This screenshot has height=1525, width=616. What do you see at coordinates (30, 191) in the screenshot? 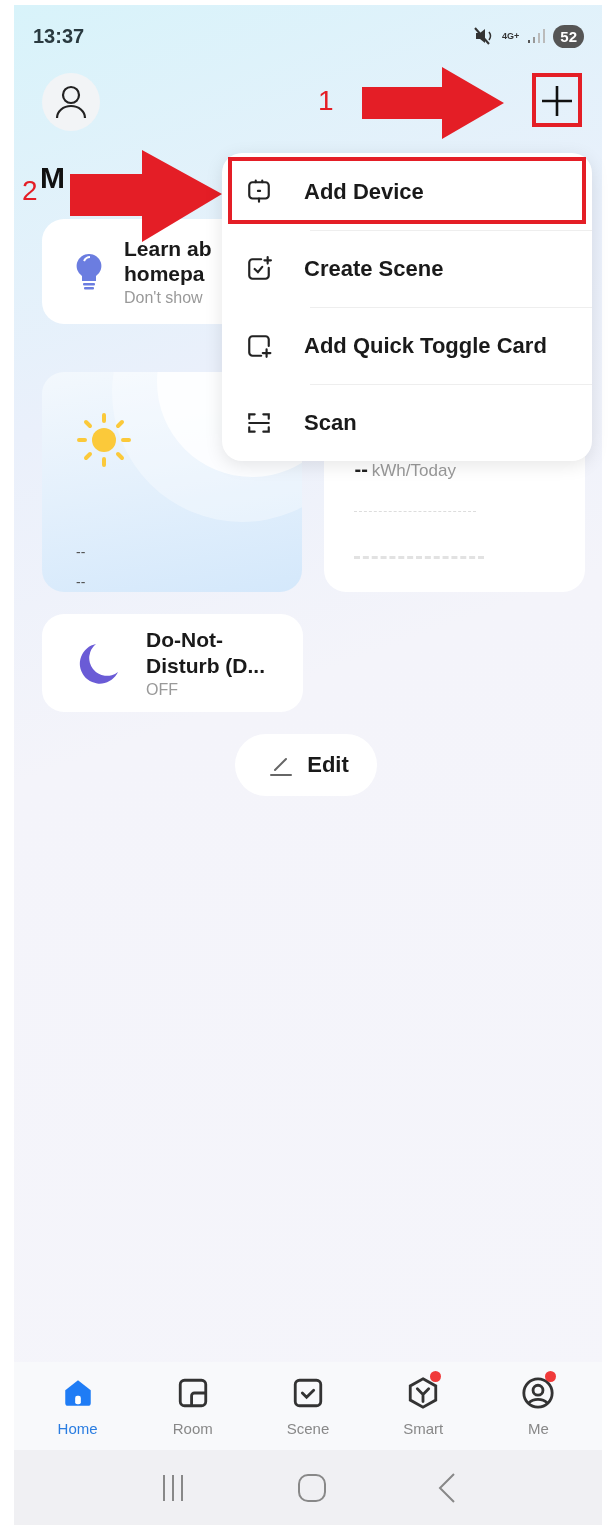
I see `step-number: 2` at bounding box center [30, 191].